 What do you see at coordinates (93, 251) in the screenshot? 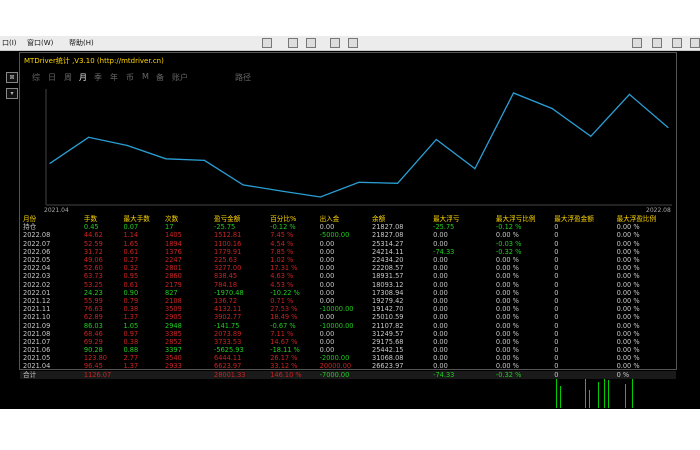
I see `table-cell: 31.72` at bounding box center [93, 251].